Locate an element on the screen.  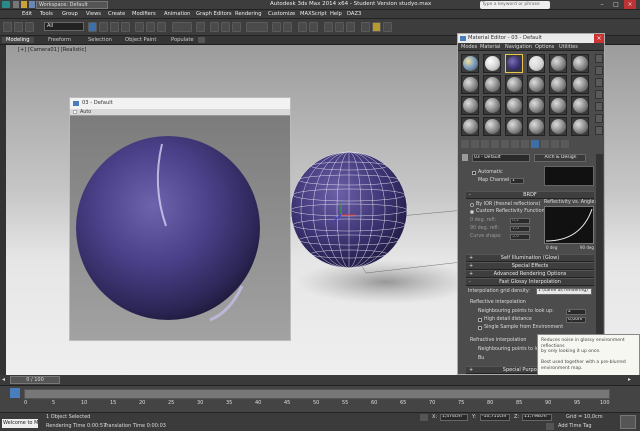
menu-navigation: Navigation is located at coordinates (518, 47).